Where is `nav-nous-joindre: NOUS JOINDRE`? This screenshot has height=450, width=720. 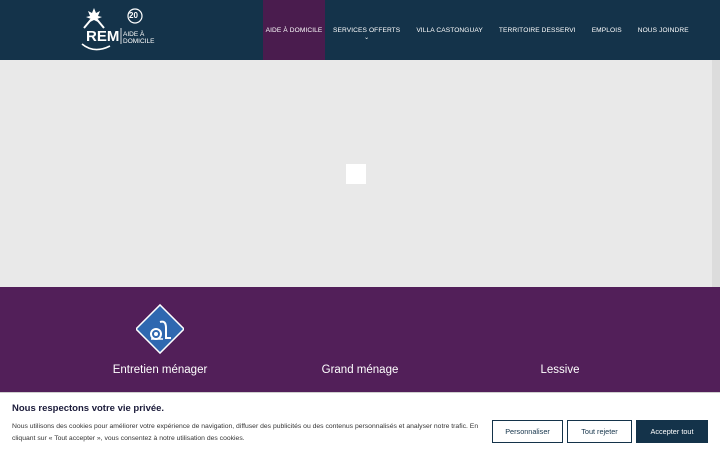
nav-nous-joindre: NOUS JOINDRE is located at coordinates (663, 30).